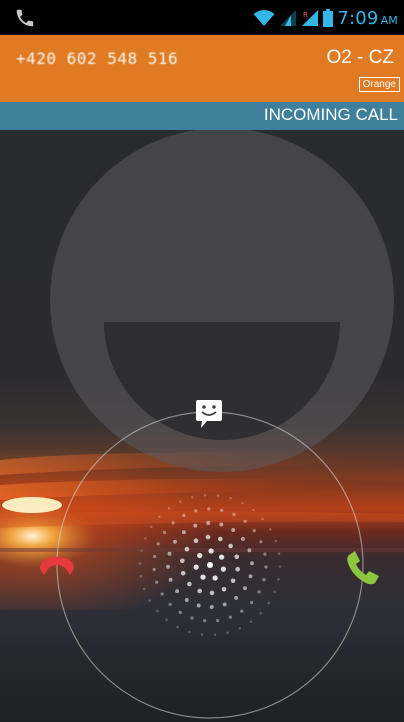 Image resolution: width=404 pixels, height=722 pixels. What do you see at coordinates (57, 565) in the screenshot?
I see `decline-call-button` at bounding box center [57, 565].